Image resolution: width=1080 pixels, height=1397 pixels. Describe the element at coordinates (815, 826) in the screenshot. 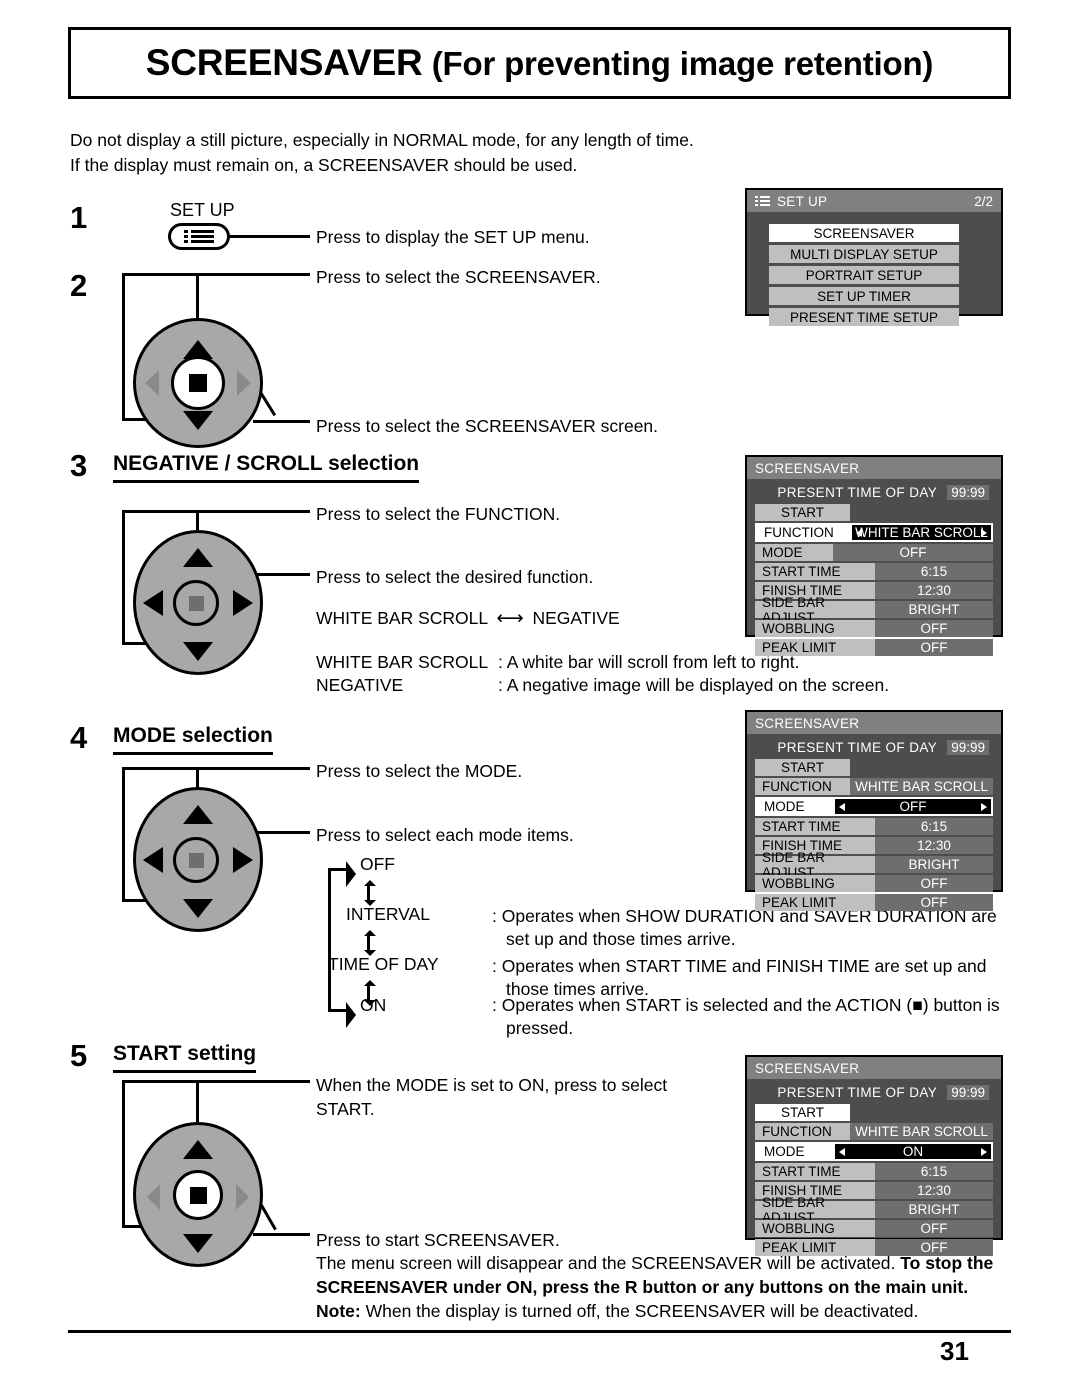

I see `osd-ss4-start-time-key: START TIME` at that location.